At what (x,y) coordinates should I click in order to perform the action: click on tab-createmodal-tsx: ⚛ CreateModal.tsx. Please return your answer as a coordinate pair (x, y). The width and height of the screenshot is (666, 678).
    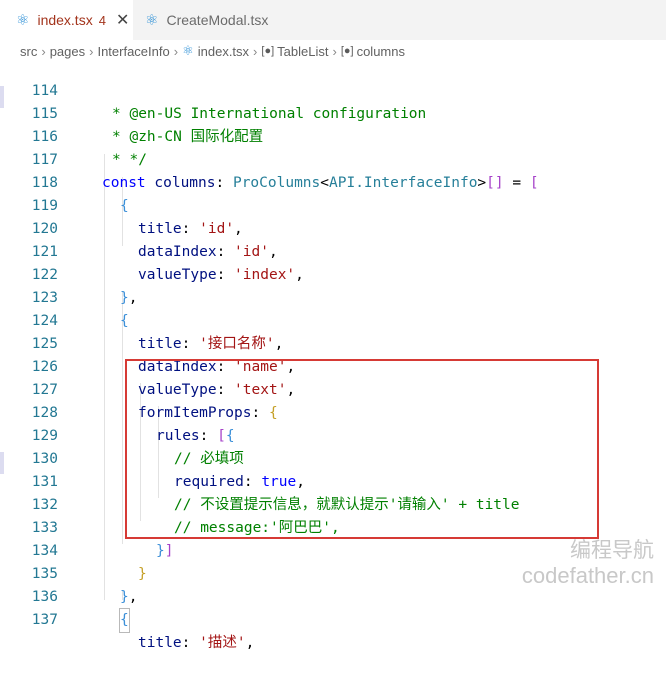
    Looking at the image, I should click on (210, 20).